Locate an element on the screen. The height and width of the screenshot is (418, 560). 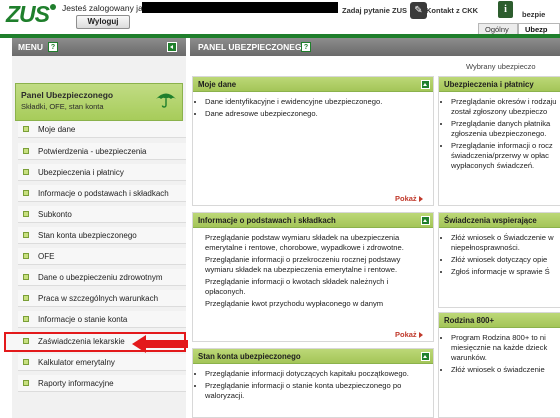
sidebar-item-potwierdzenia: Potwierdzenia - ubezpieczenia is located at coordinates (102, 151).